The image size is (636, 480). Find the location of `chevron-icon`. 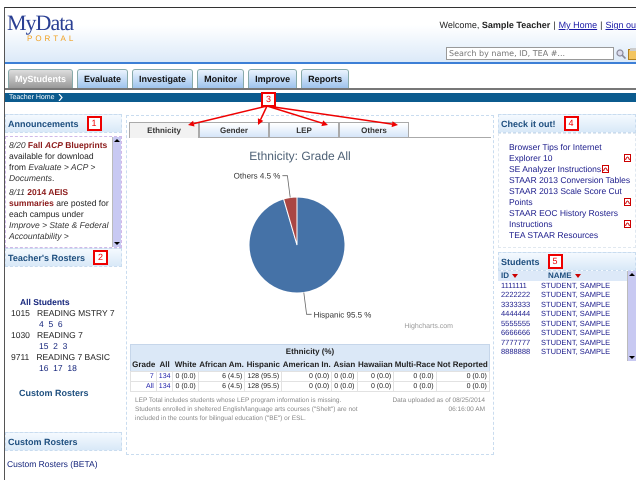

chevron-icon is located at coordinates (60, 97).